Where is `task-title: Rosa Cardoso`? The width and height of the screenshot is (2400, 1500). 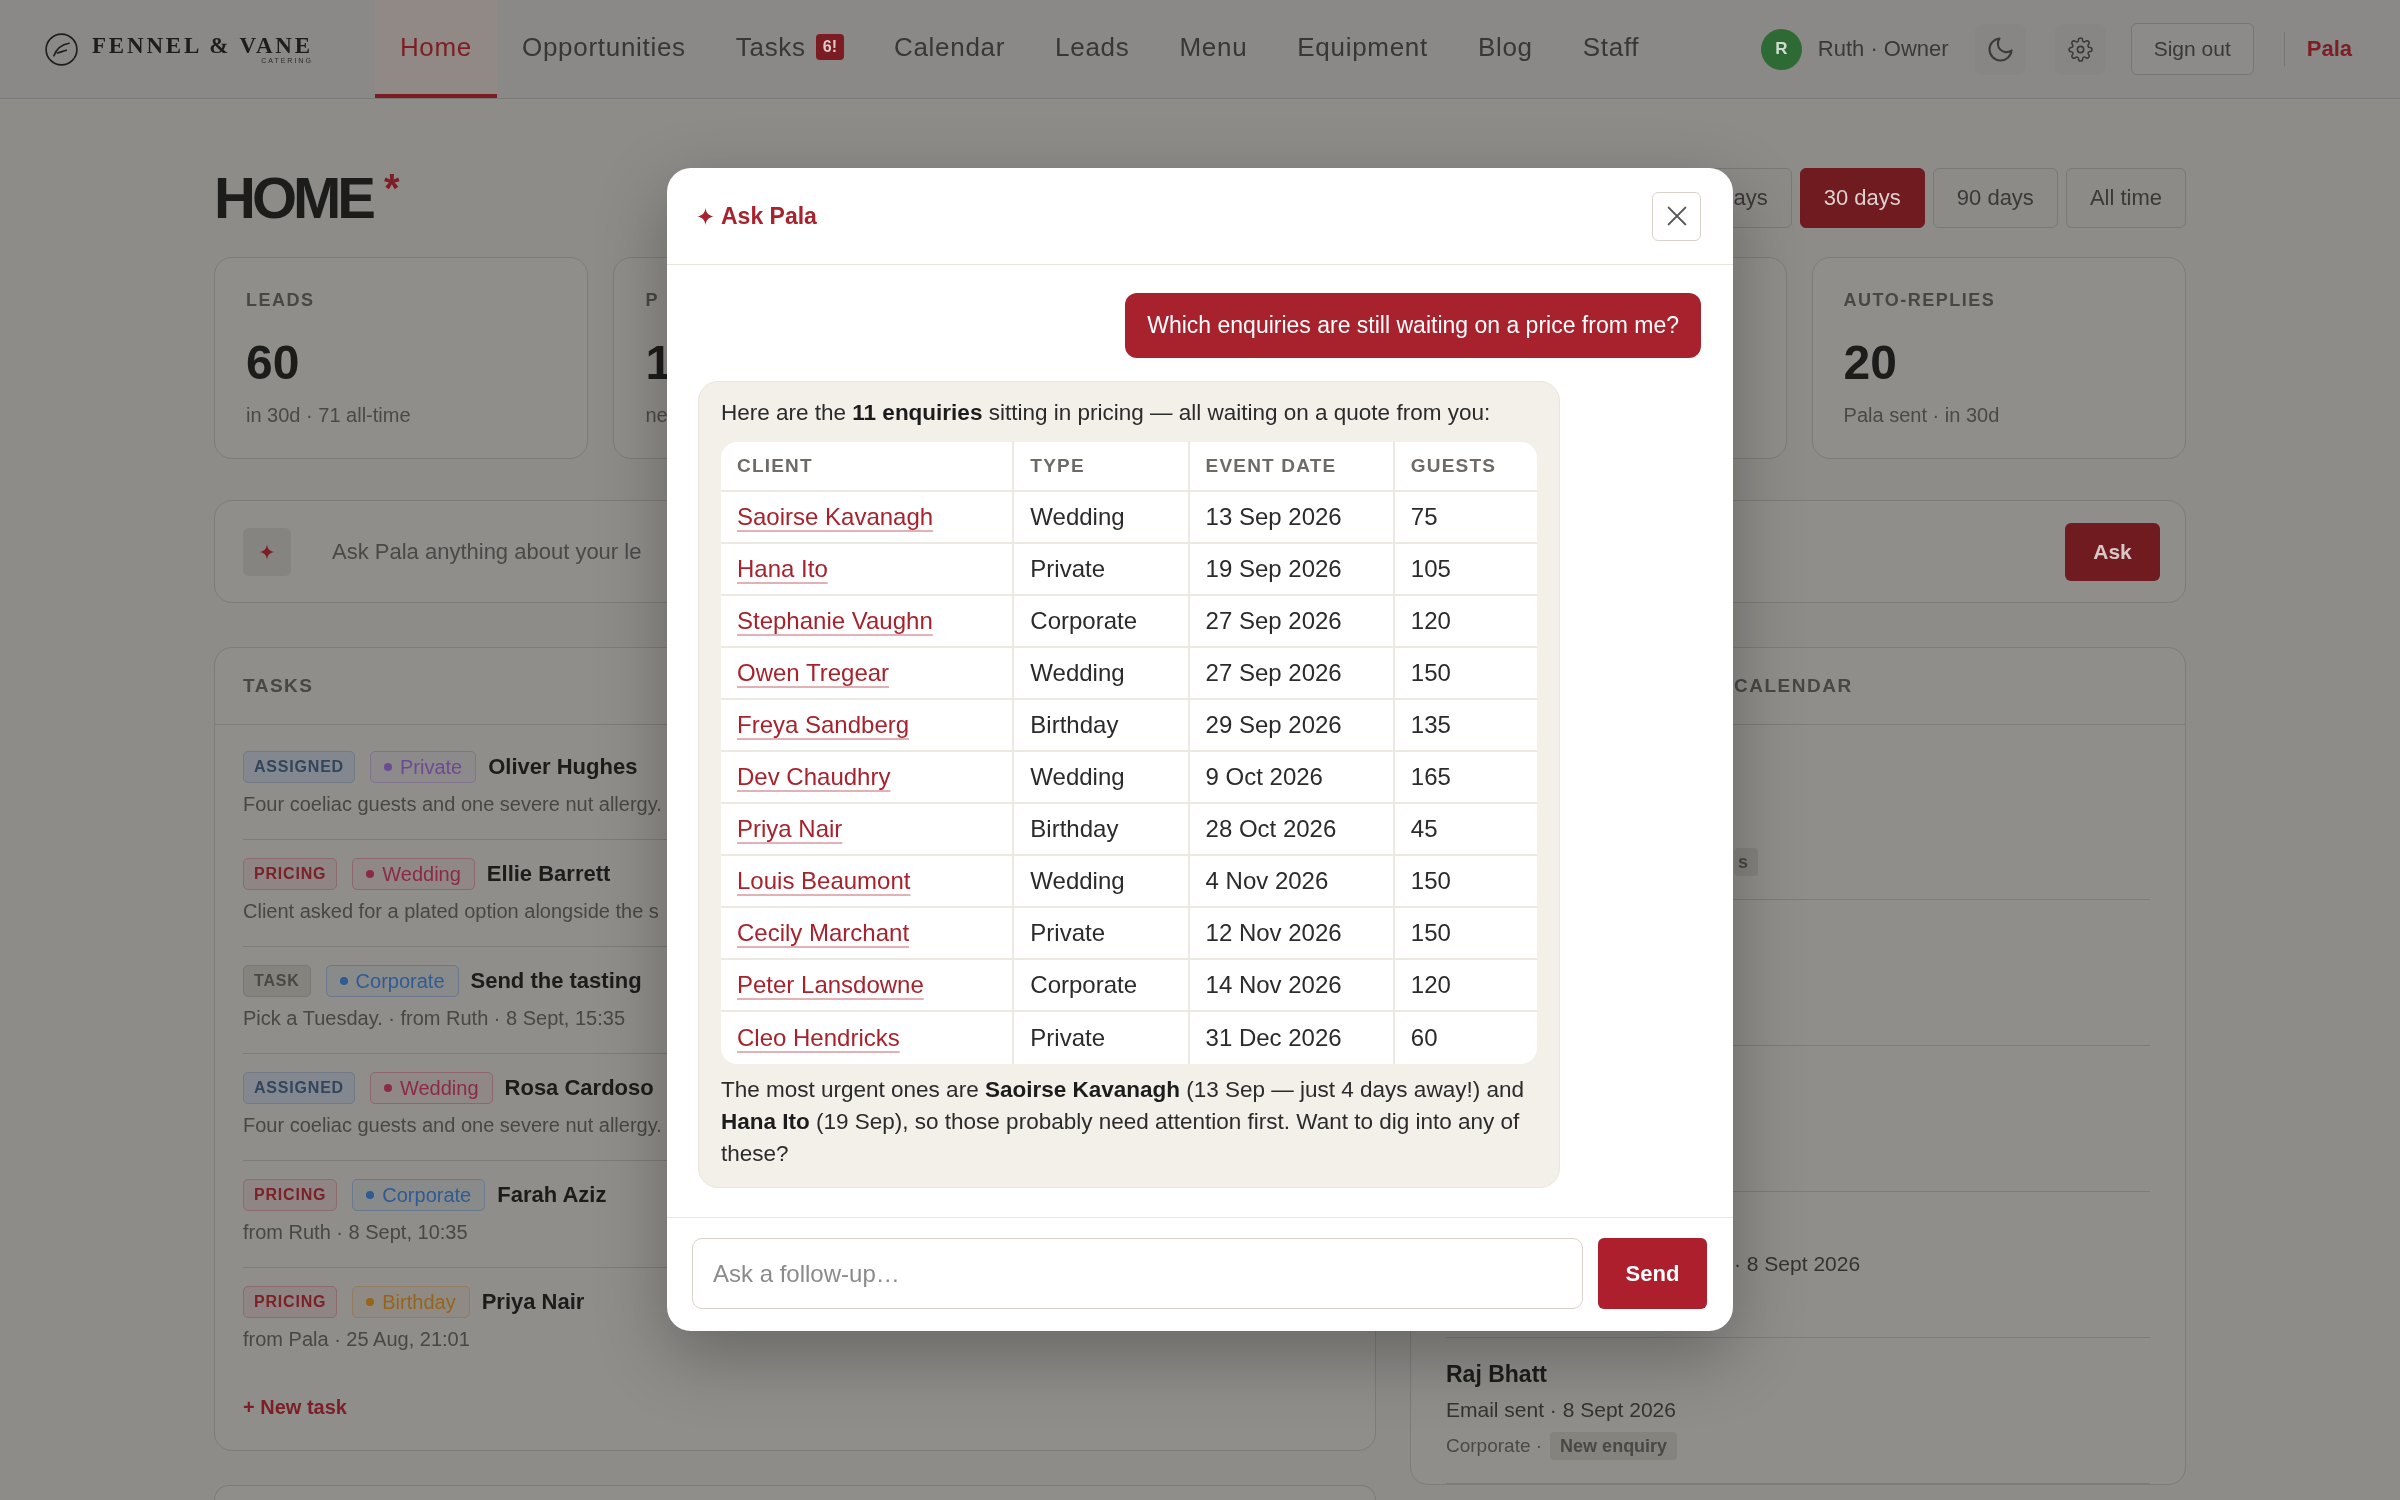
task-title: Rosa Cardoso is located at coordinates (579, 1088).